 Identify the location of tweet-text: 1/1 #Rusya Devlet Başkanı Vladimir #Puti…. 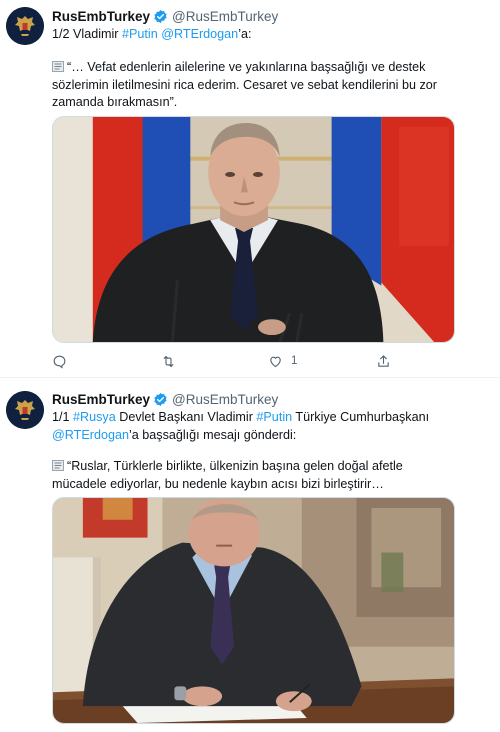
(267, 426).